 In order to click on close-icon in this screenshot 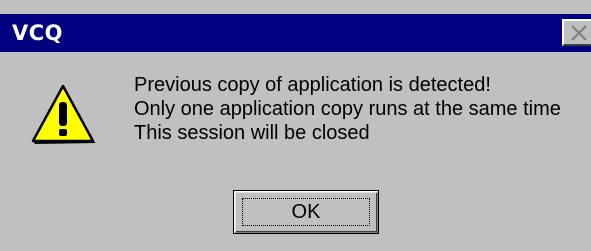, I will do `click(579, 33)`.